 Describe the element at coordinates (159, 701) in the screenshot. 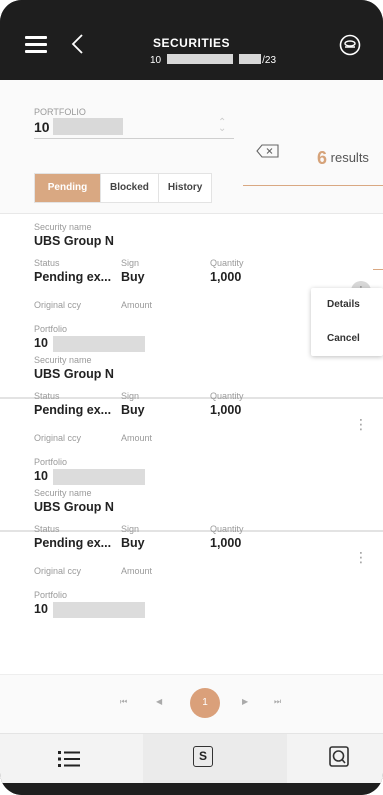

I see `prev-page-icon: ◀` at that location.